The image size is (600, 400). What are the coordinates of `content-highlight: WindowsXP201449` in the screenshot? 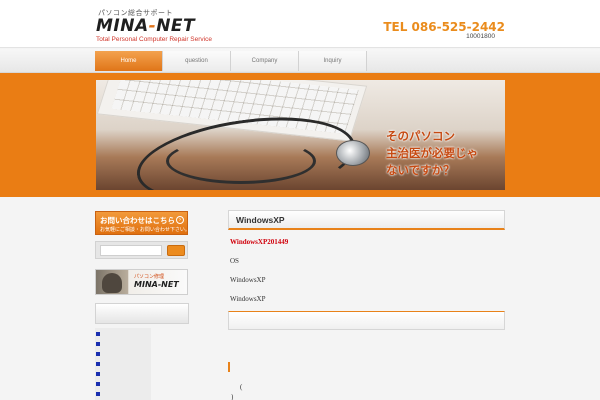 It's located at (259, 242).